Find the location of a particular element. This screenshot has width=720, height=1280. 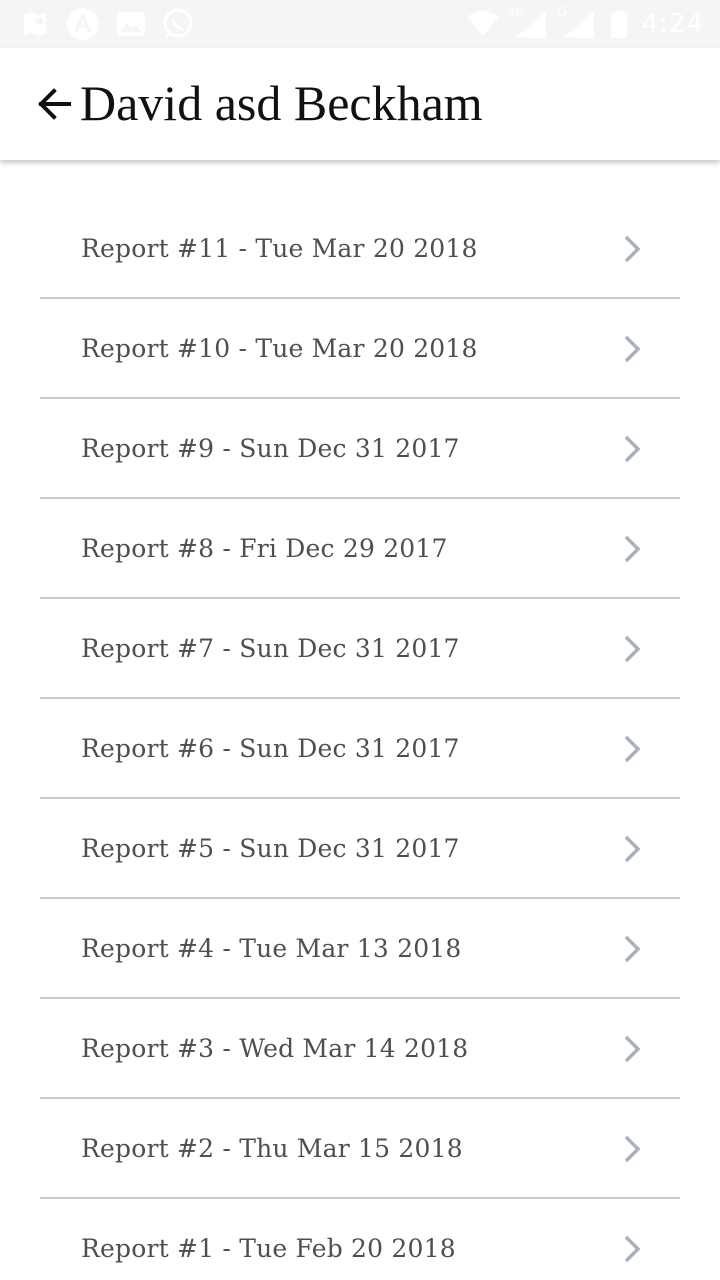

status-right: 3G G 4:24 is located at coordinates (585, 23).